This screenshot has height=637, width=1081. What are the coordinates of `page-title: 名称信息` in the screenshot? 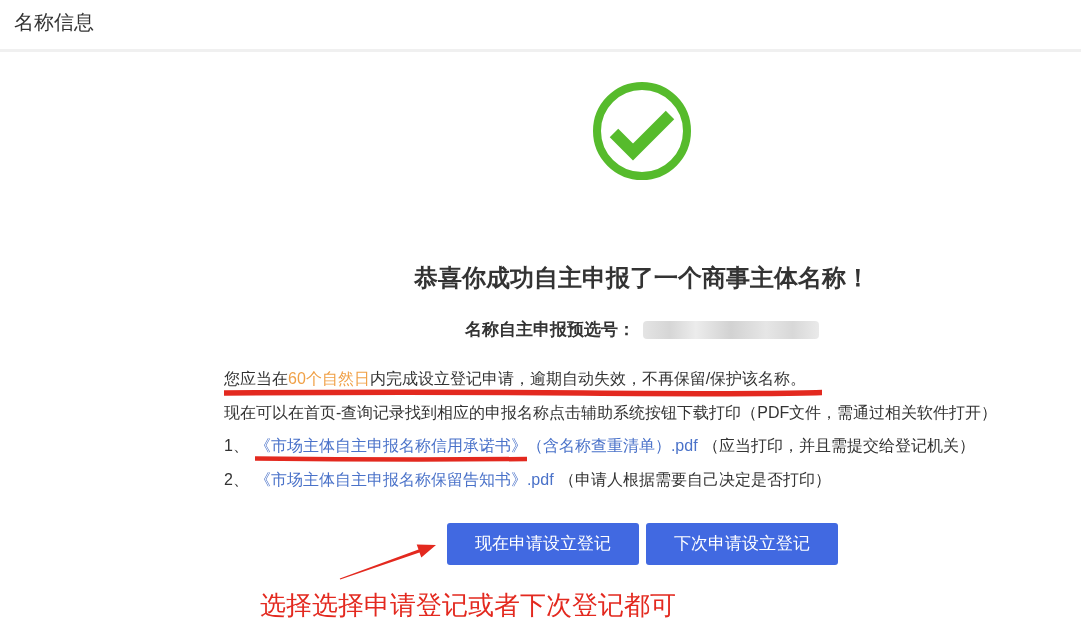 It's located at (54, 22).